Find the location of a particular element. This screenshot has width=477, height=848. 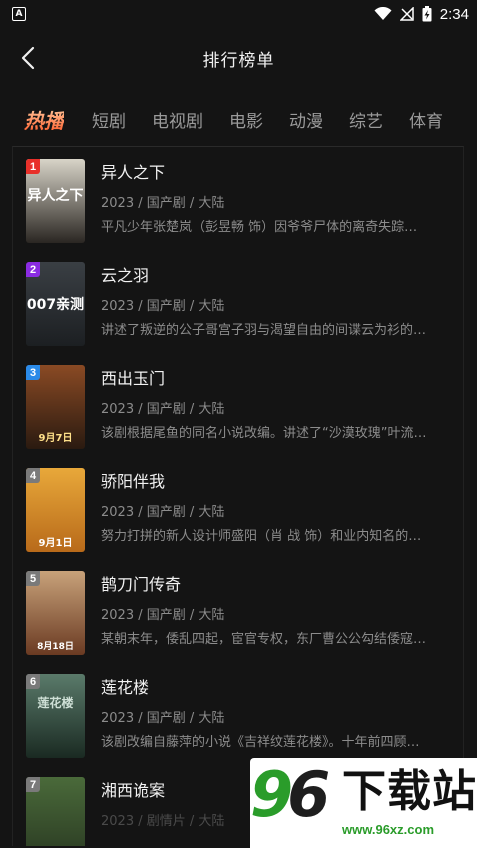

item-title: 莲花楼 is located at coordinates (125, 687).